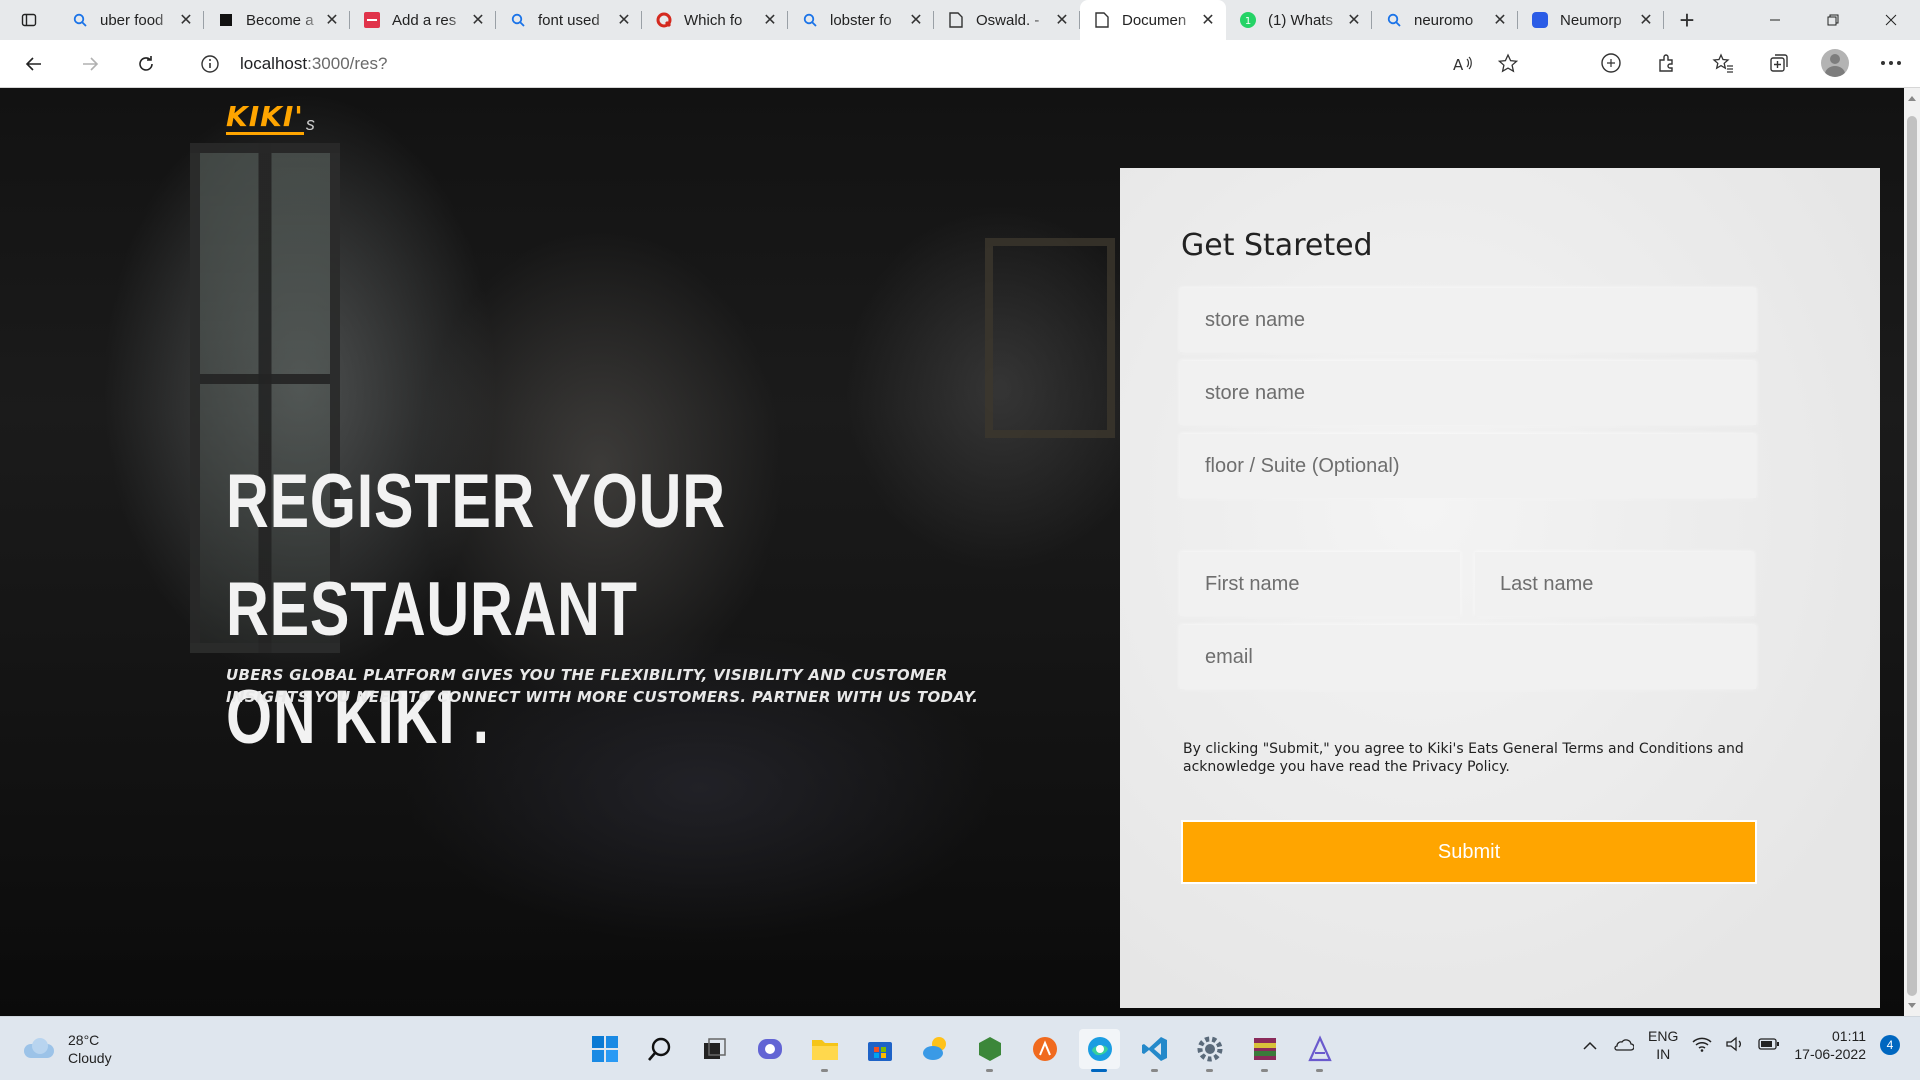  What do you see at coordinates (1775, 20) in the screenshot?
I see `minimize-button` at bounding box center [1775, 20].